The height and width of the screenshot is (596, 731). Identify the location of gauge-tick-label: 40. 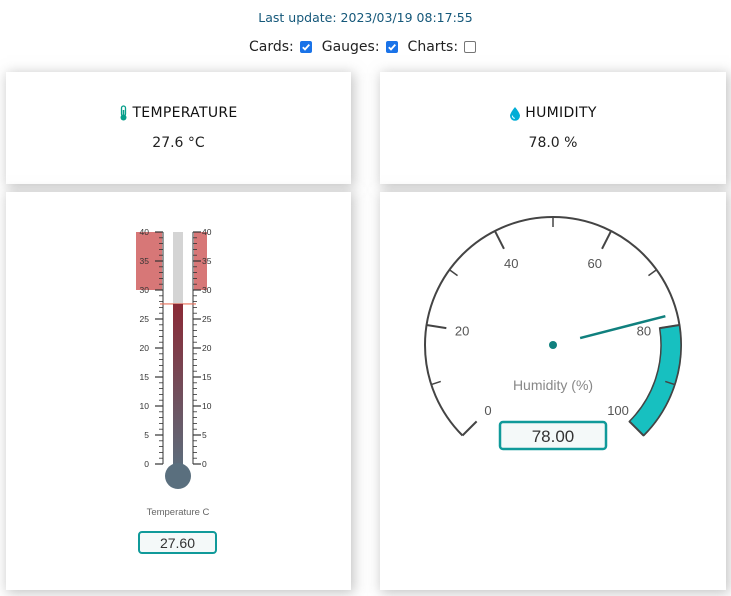
(511, 263).